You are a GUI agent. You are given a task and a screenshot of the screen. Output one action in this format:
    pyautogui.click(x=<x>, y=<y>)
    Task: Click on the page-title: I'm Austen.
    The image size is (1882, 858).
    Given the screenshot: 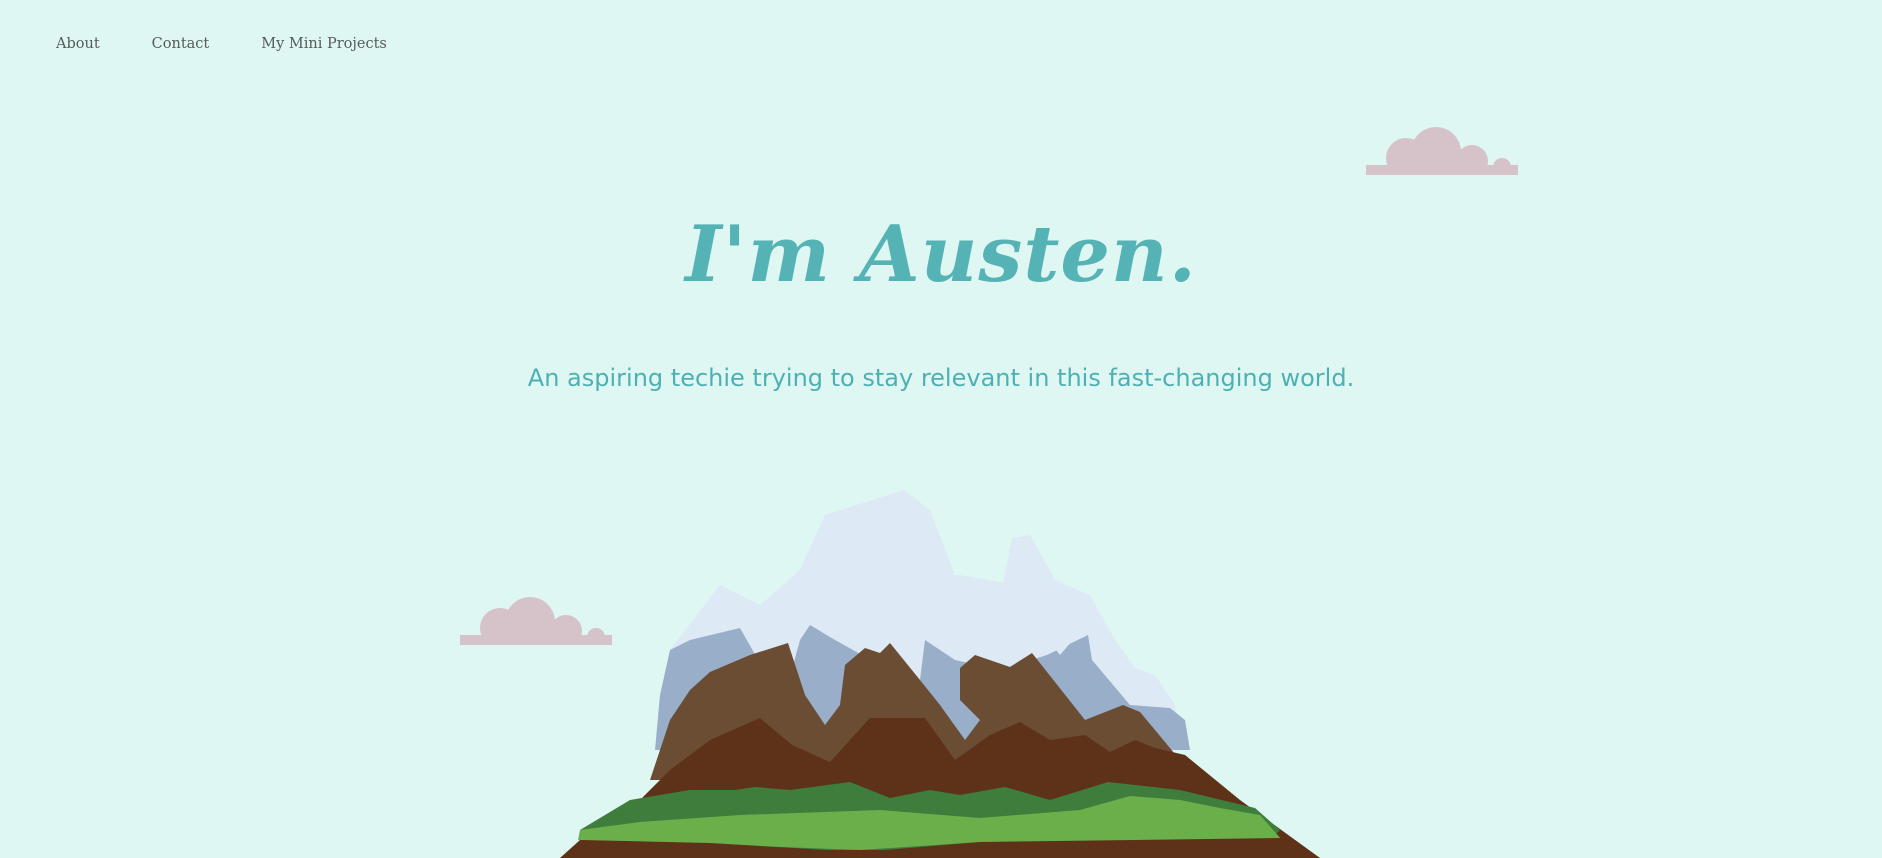 What is the action you would take?
    pyautogui.click(x=941, y=254)
    